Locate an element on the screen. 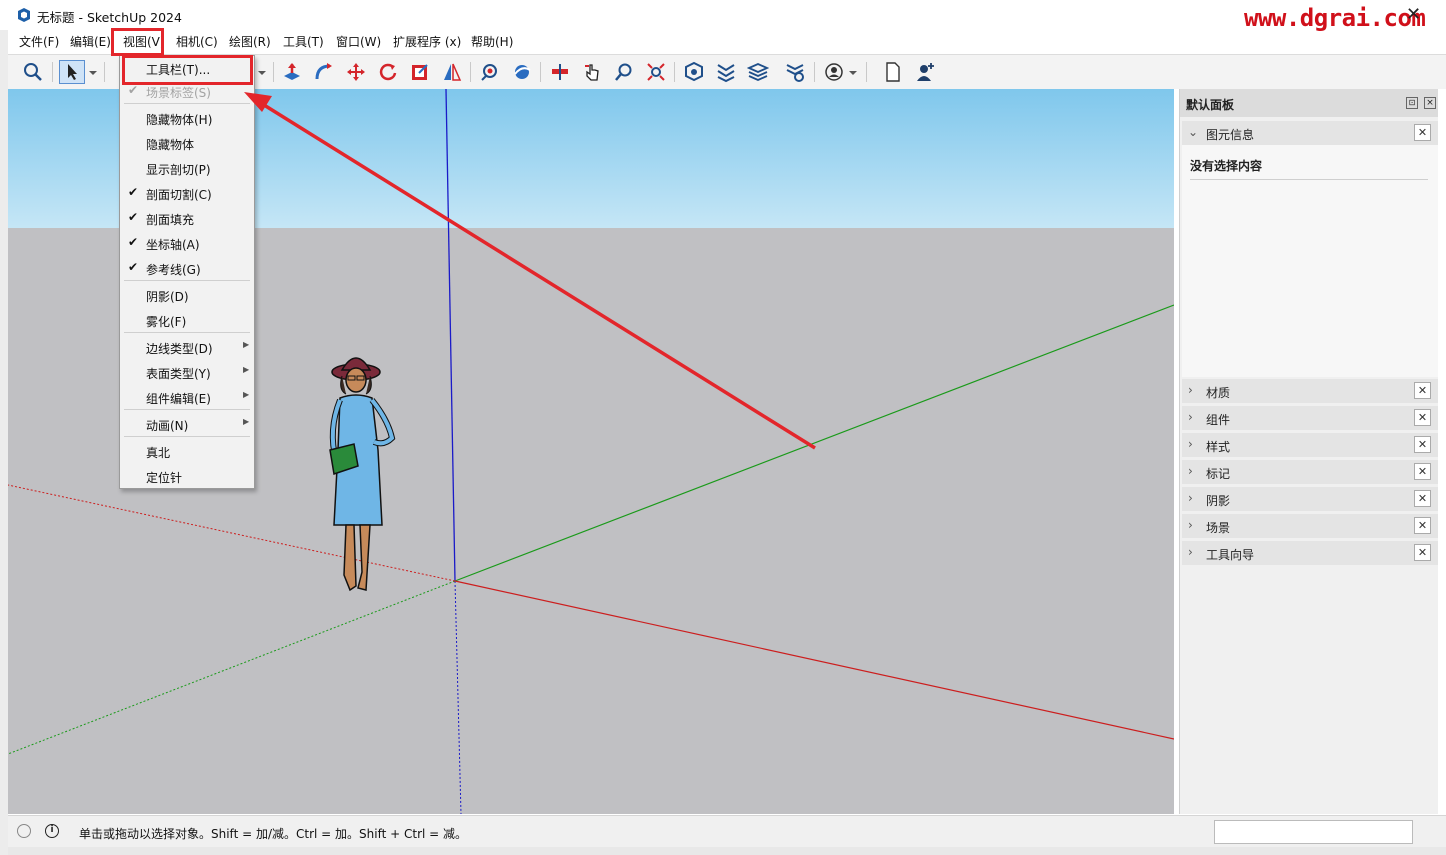  dropdown-icon is located at coordinates (93, 72).